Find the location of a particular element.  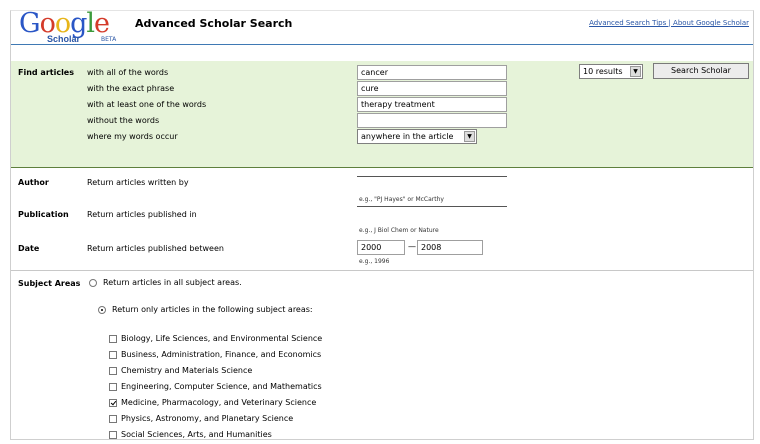

at-least-one-label: with at least one of the words is located at coordinates (147, 104).